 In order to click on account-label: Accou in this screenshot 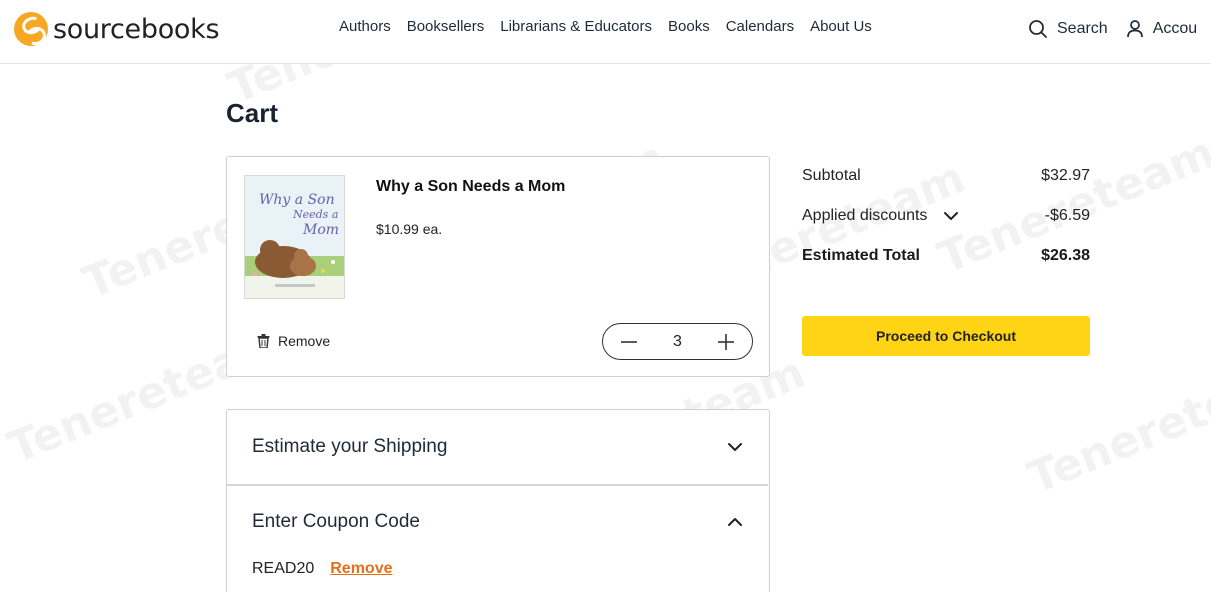, I will do `click(1175, 28)`.